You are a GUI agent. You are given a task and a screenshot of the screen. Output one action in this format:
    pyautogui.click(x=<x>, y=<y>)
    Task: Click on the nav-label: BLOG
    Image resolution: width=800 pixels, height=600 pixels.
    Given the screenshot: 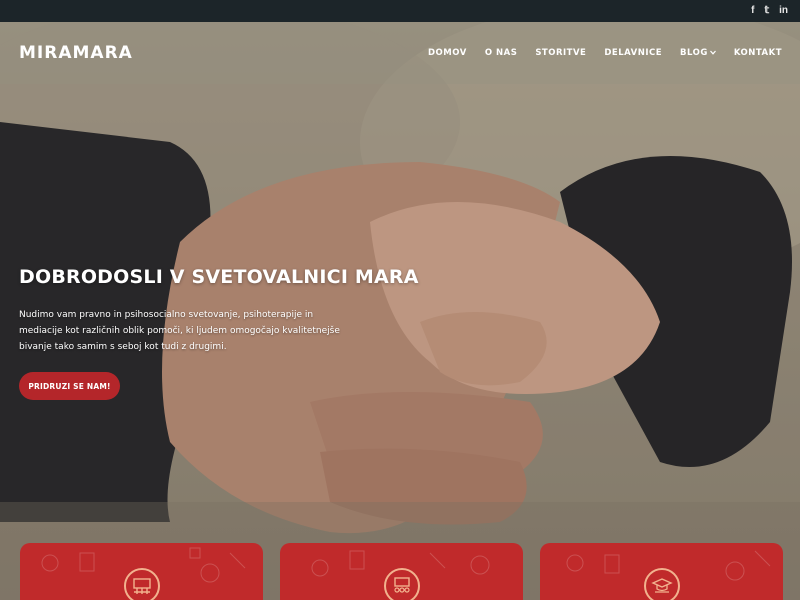 What is the action you would take?
    pyautogui.click(x=694, y=53)
    